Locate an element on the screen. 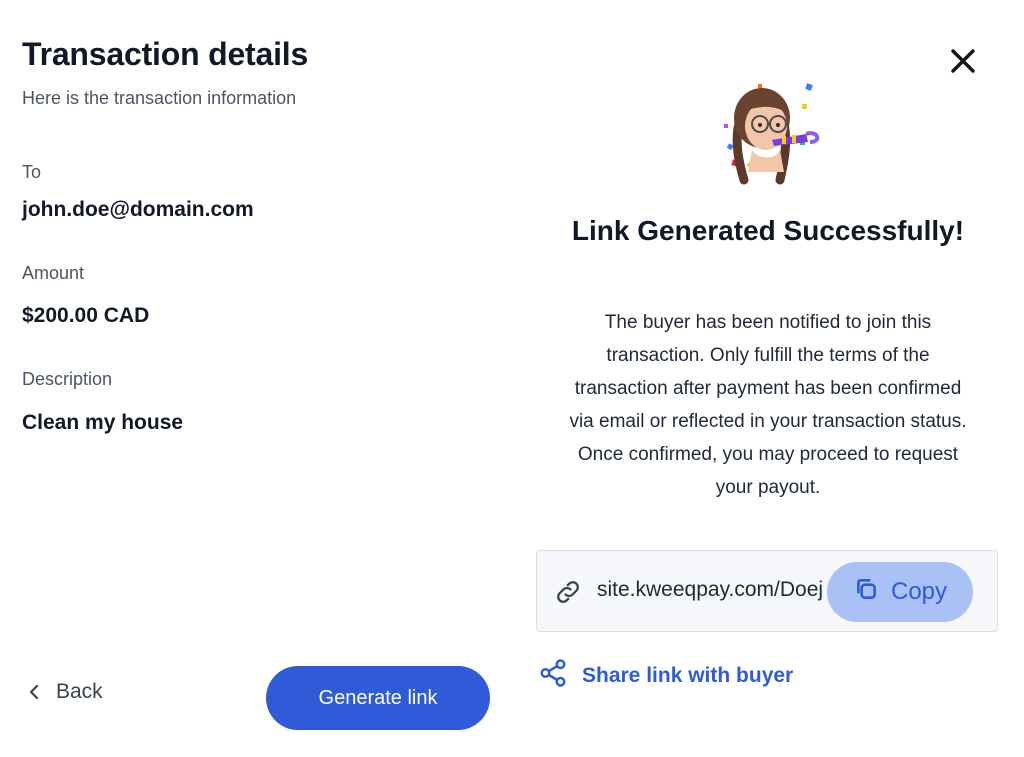  chevron-left-icon is located at coordinates (34, 692).